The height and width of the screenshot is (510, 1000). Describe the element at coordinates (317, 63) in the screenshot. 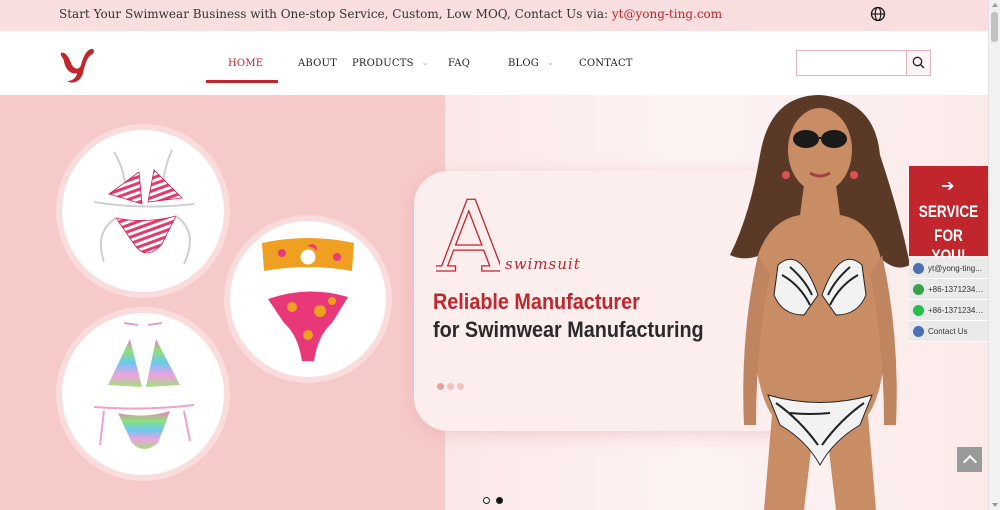

I see `nav-about: ABOUT` at that location.